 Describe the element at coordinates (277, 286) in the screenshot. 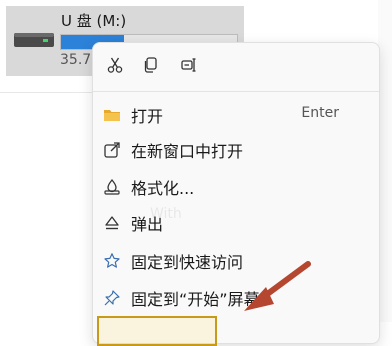

I see `annotation-arrow-icon` at that location.